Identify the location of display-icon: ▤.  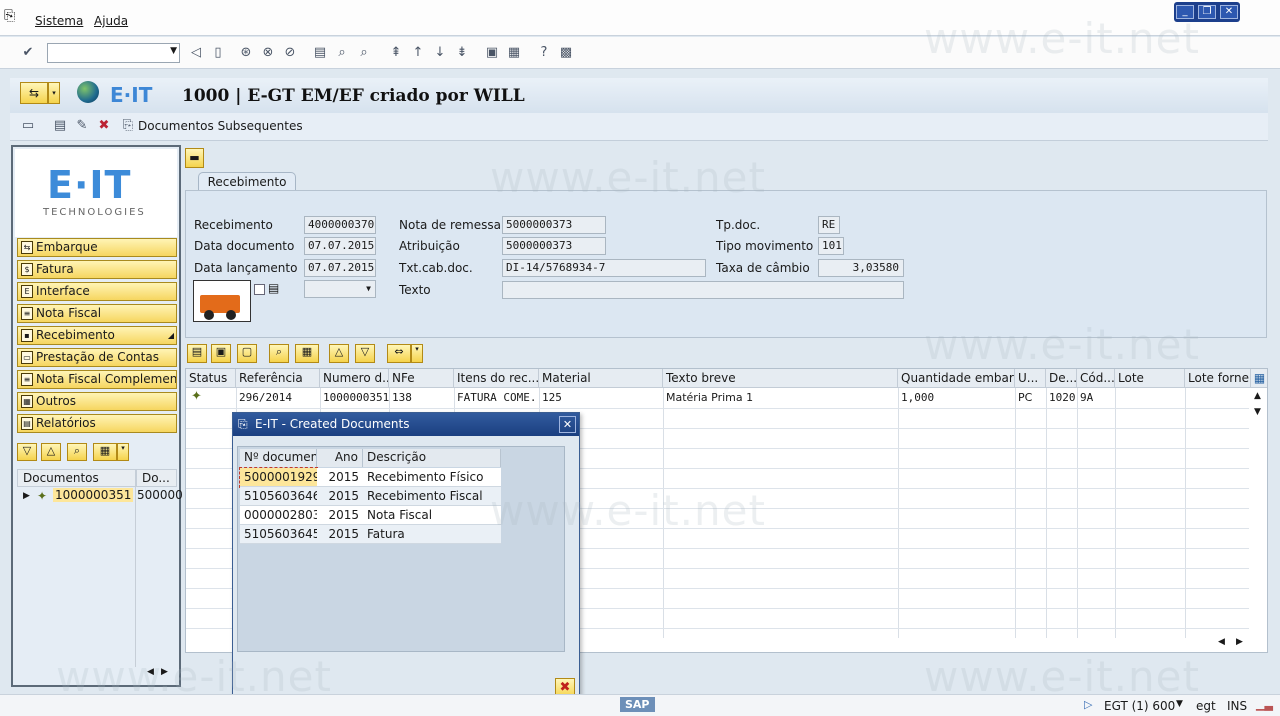
(60, 126).